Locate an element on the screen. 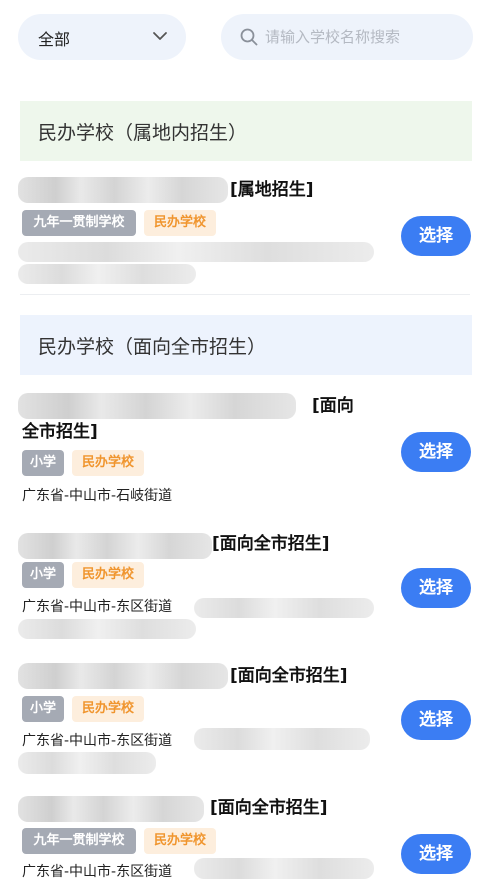 The height and width of the screenshot is (879, 495). school-admission-scope: [属地招生] is located at coordinates (272, 190).